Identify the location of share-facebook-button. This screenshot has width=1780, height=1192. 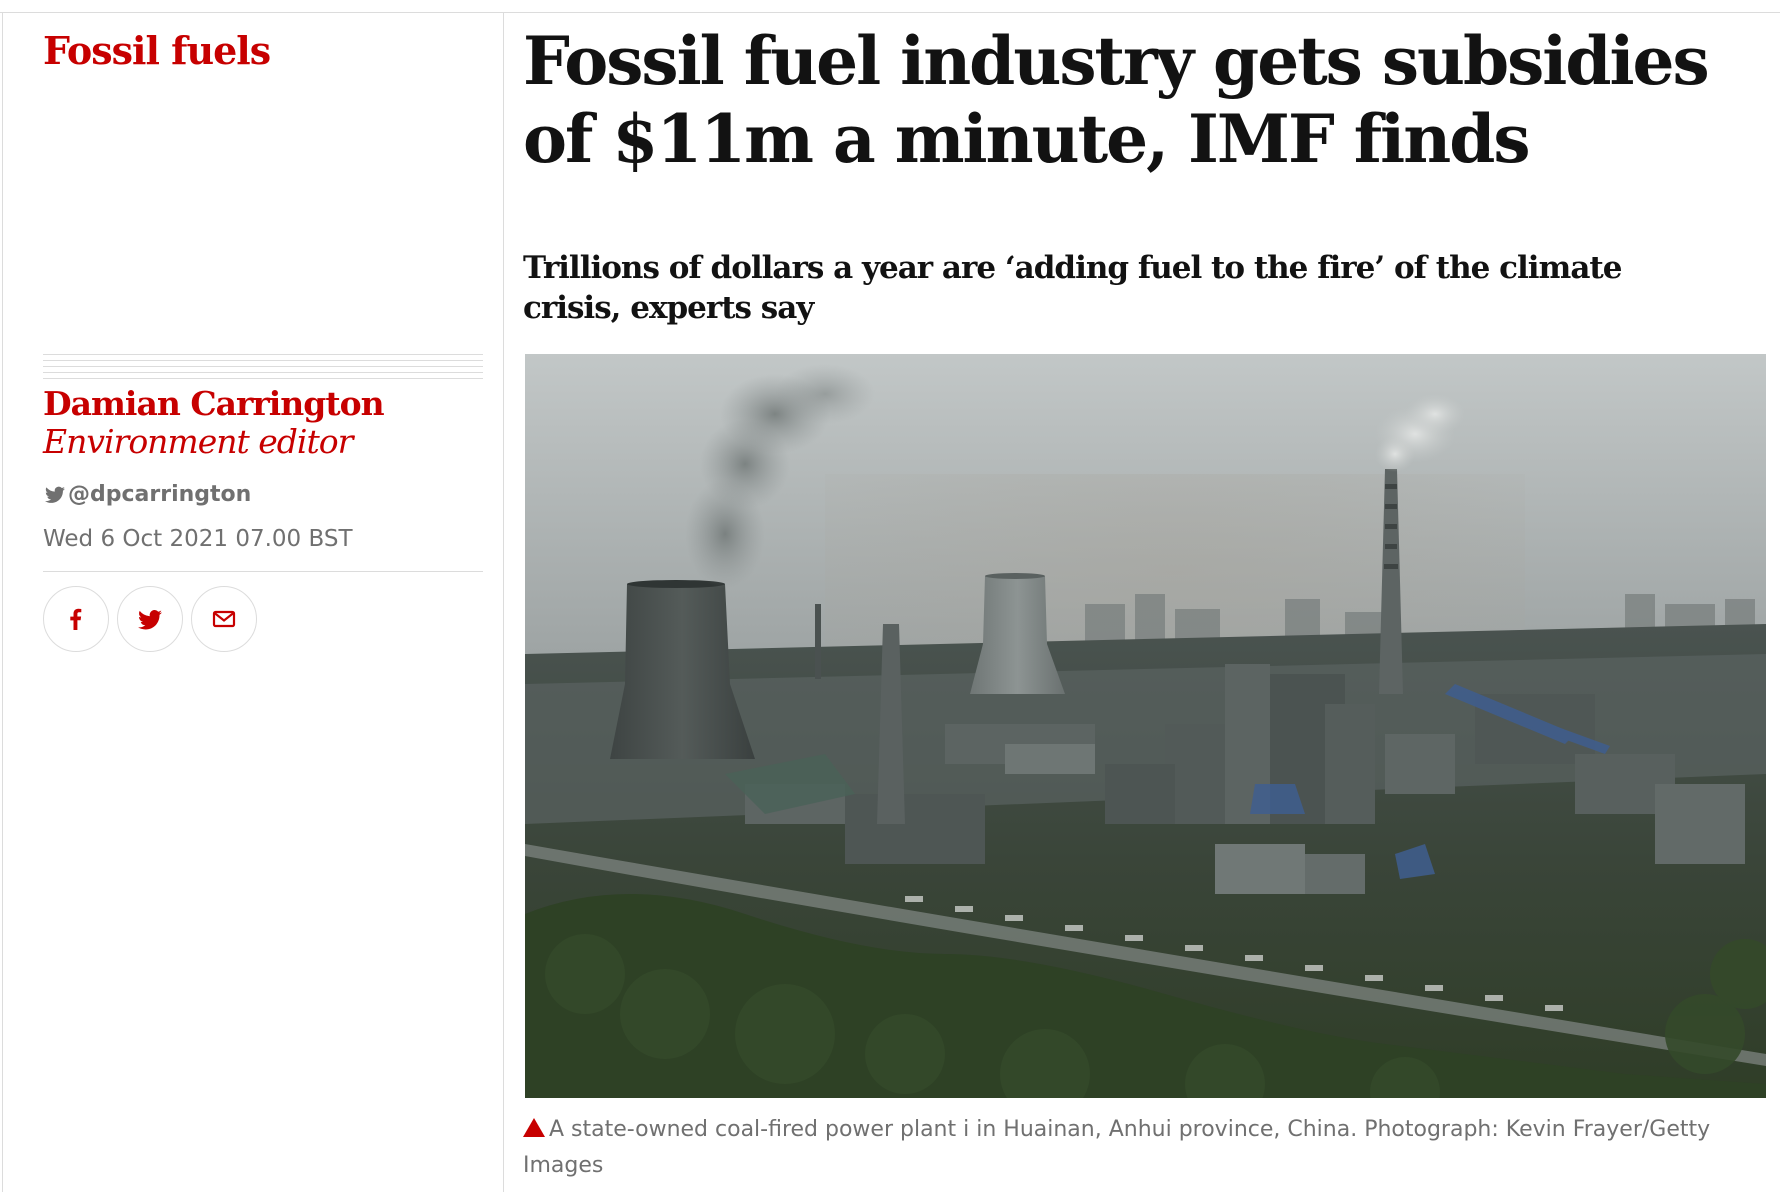
(76, 619).